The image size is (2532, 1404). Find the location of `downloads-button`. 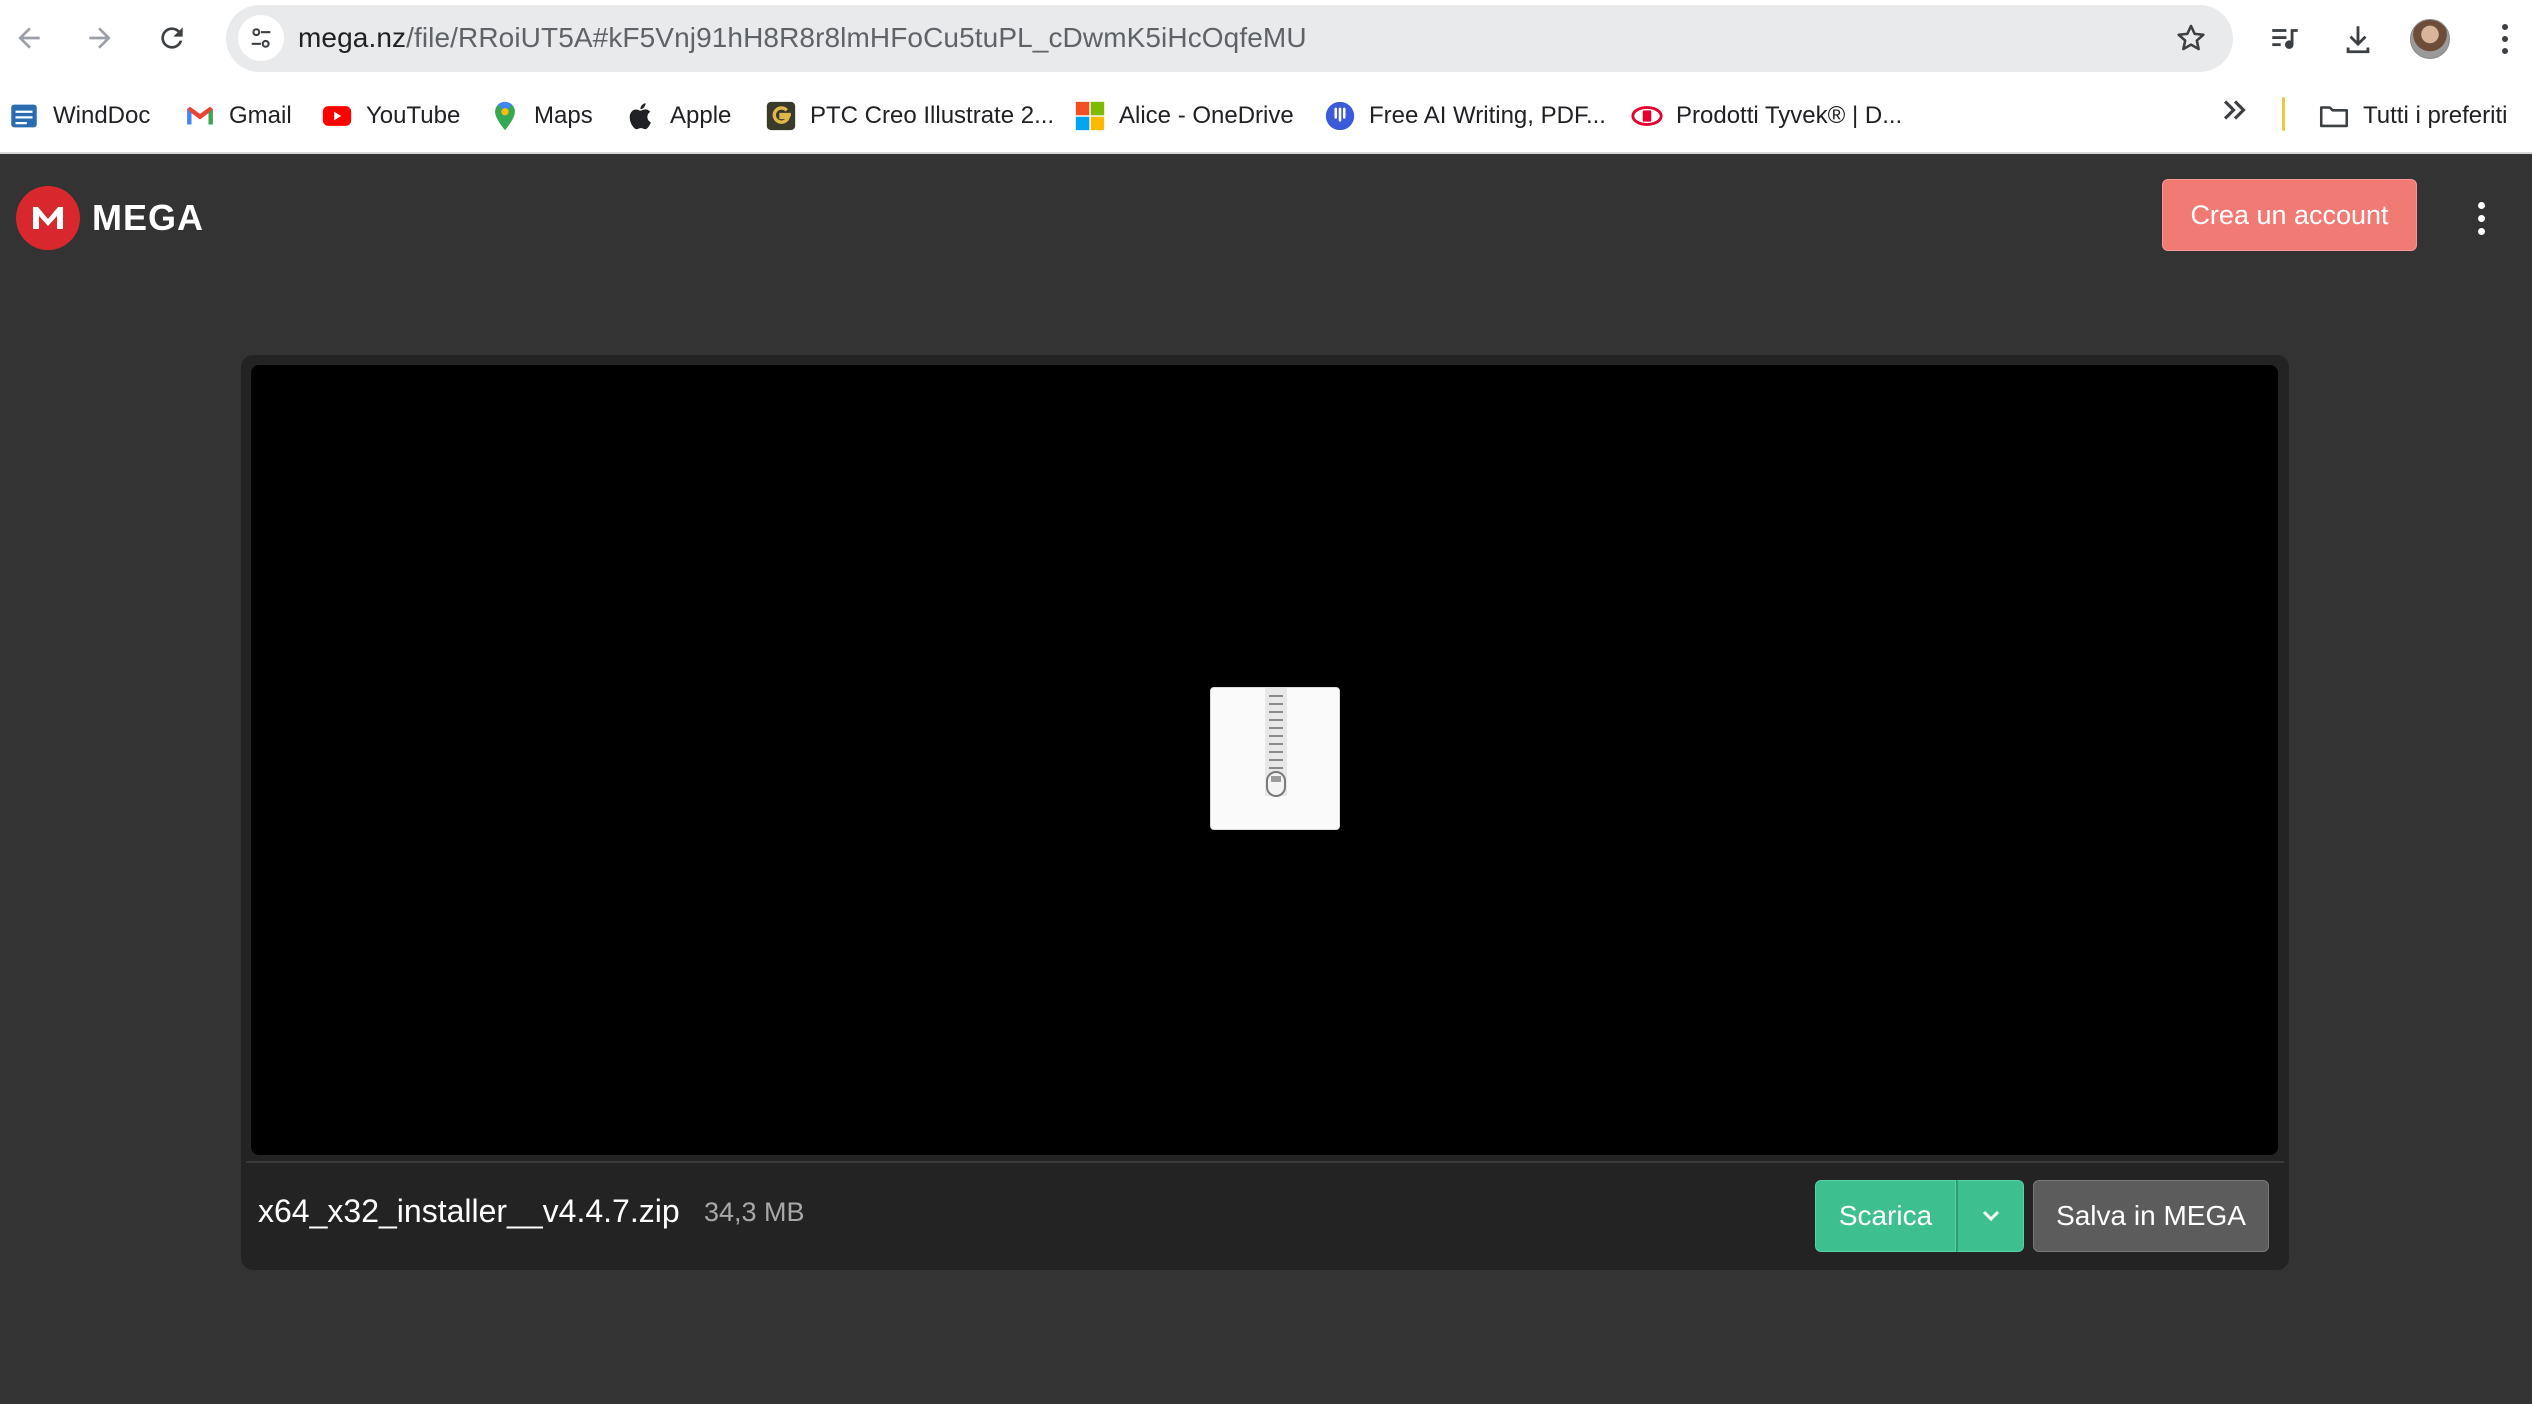

downloads-button is located at coordinates (2358, 39).